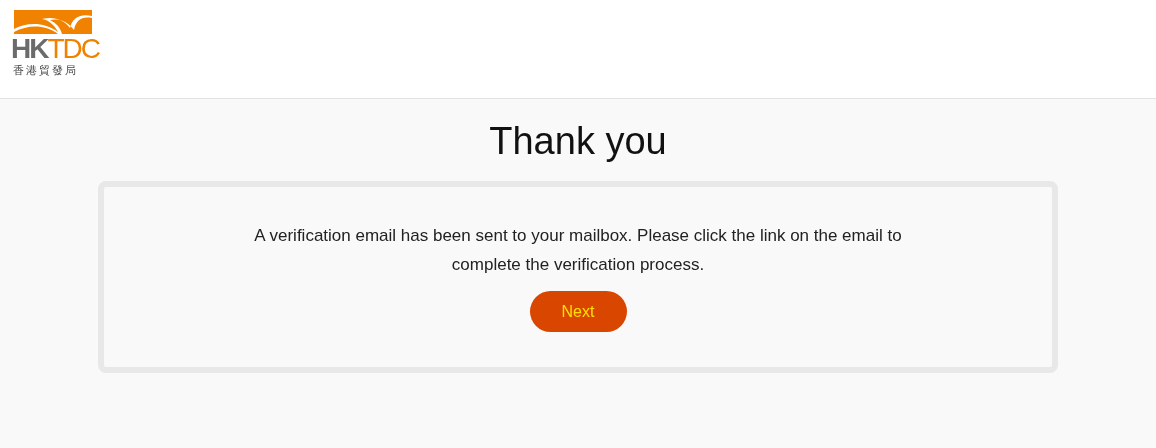 The width and height of the screenshot is (1156, 448). I want to click on logo-chinese-text: 香港貿發局, so click(45, 70).